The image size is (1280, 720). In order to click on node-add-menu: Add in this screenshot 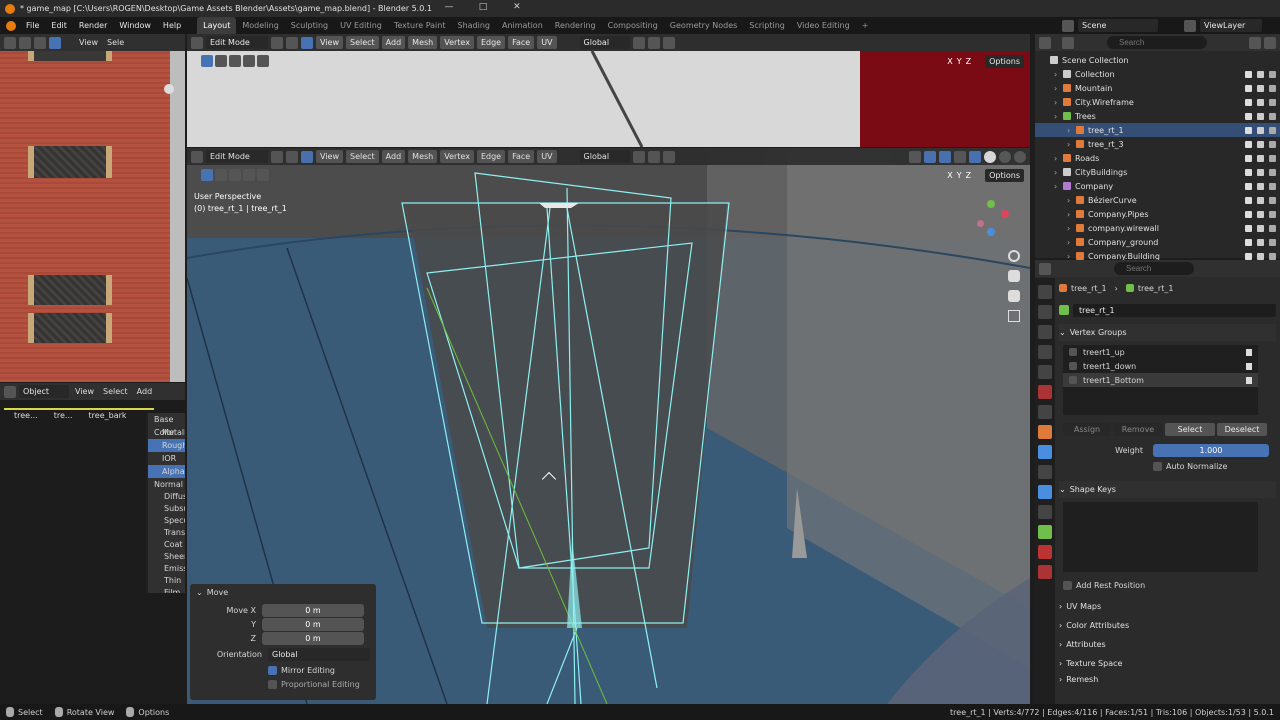, I will do `click(145, 391)`.